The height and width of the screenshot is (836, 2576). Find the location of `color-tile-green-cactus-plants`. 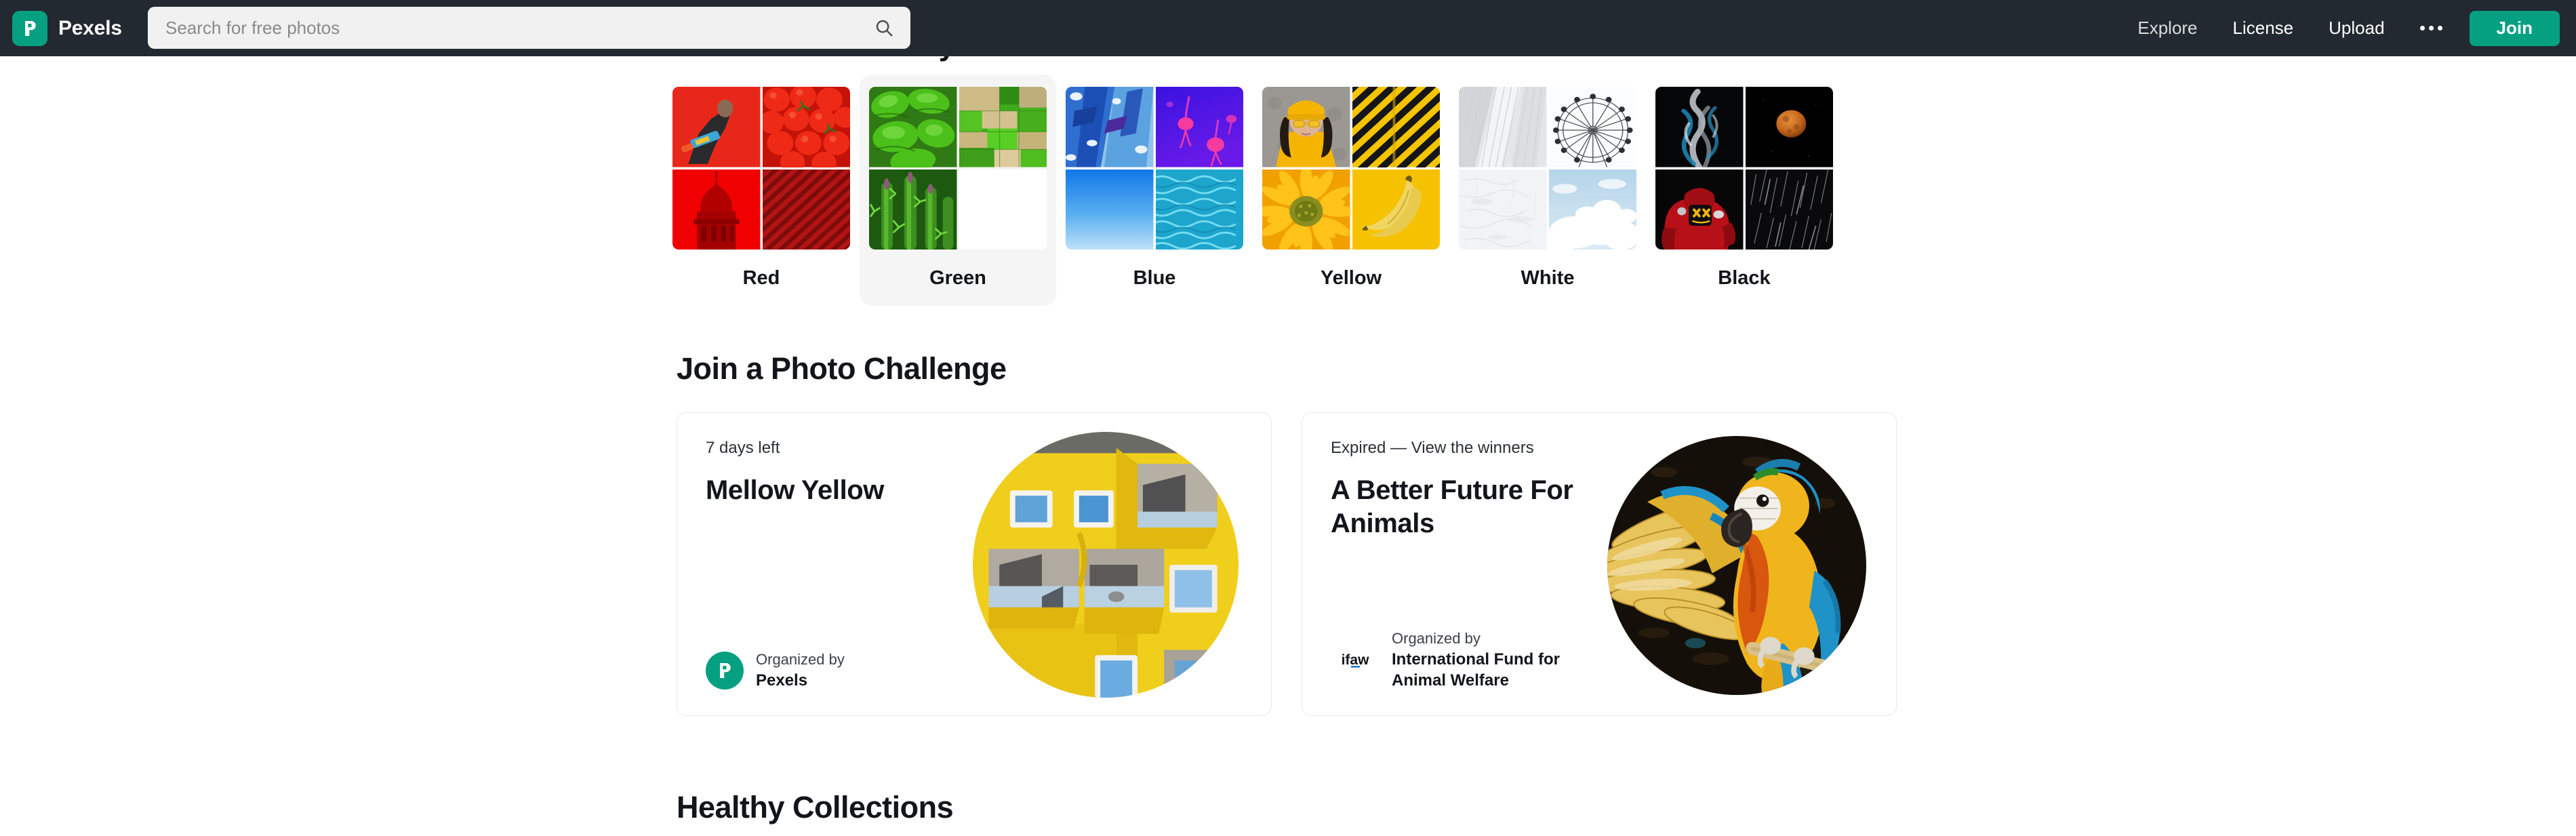

color-tile-green-cactus-plants is located at coordinates (913, 210).